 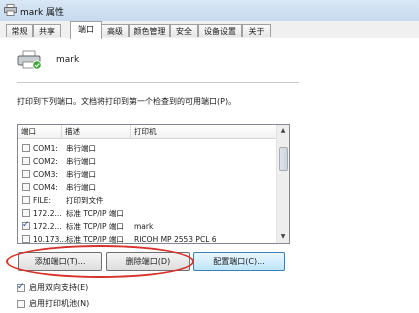 I want to click on port-name: FILE:, so click(x=42, y=200).